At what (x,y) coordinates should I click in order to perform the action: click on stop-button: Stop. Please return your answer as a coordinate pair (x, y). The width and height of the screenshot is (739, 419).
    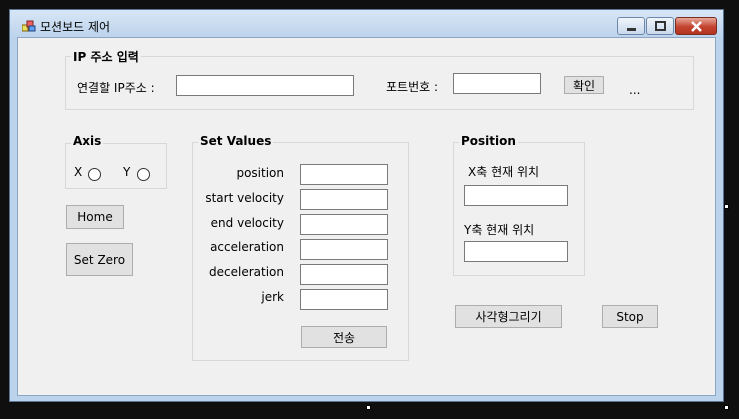
    Looking at the image, I should click on (630, 316).